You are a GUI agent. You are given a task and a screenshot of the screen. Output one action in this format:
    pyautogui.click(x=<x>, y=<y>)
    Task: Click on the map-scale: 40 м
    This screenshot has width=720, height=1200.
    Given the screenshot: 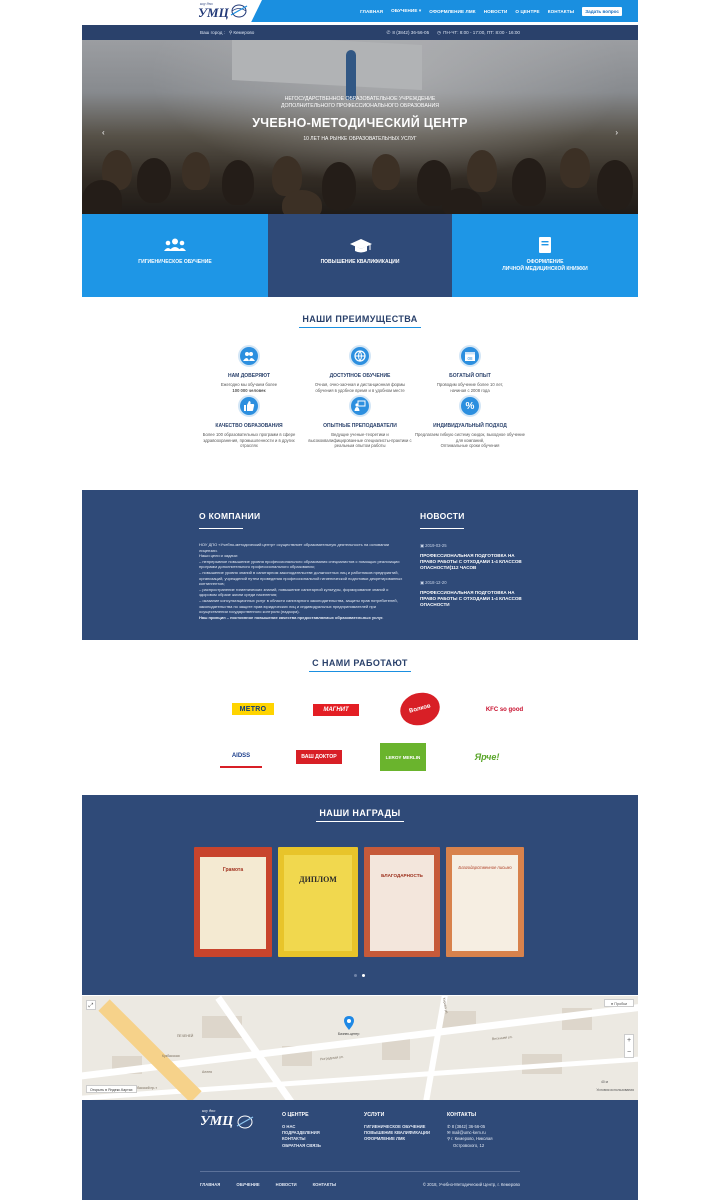 What is the action you would take?
    pyautogui.click(x=604, y=1082)
    